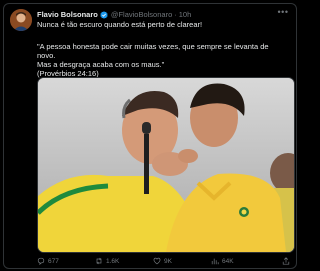 This screenshot has height=271, width=320. Describe the element at coordinates (99, 261) in the screenshot. I see `repost-icon` at that location.